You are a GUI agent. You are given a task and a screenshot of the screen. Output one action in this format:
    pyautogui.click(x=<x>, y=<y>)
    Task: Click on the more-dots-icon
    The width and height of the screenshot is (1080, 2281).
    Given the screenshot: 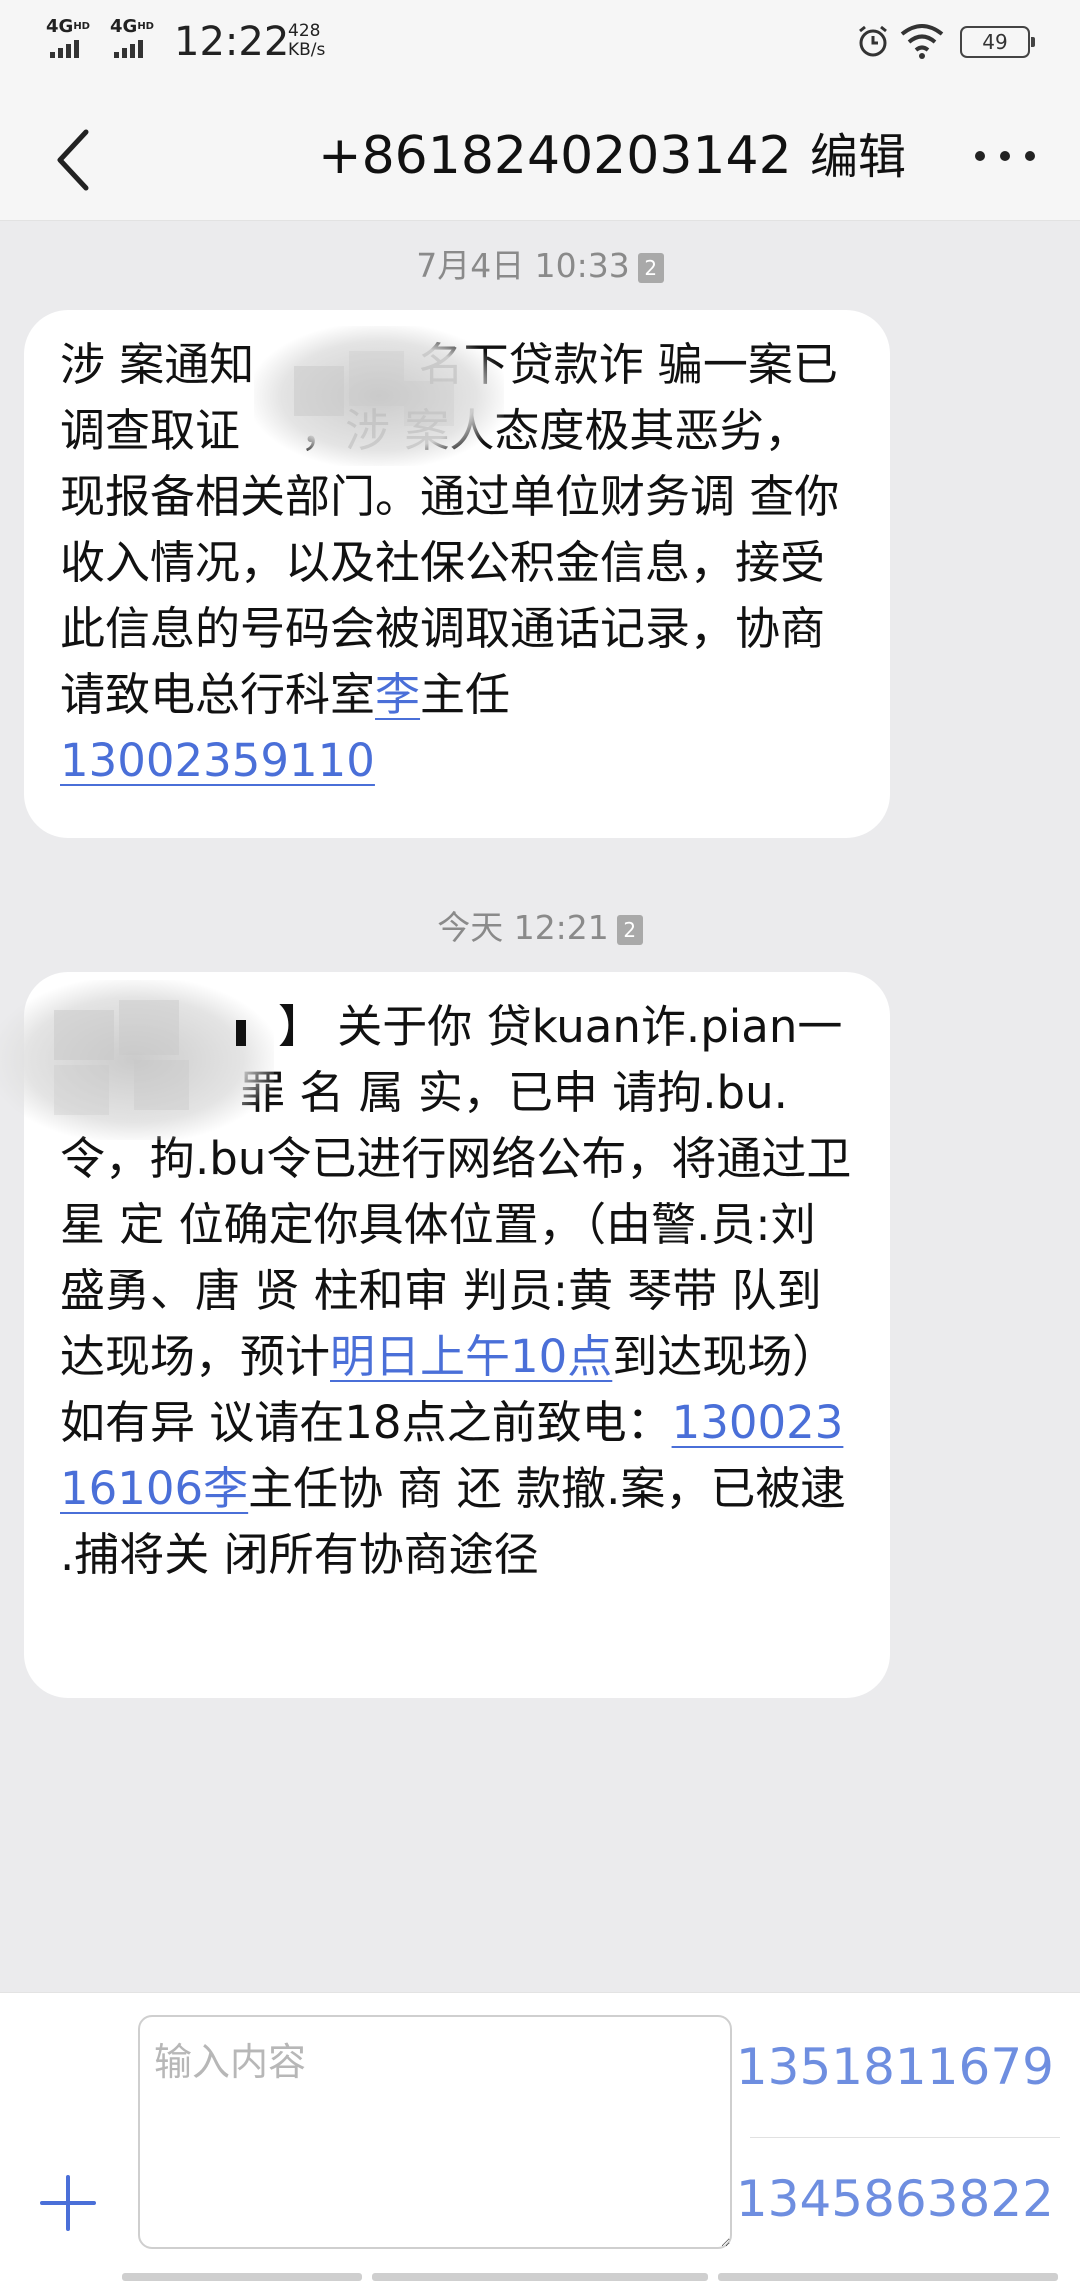 What is the action you would take?
    pyautogui.click(x=1005, y=156)
    